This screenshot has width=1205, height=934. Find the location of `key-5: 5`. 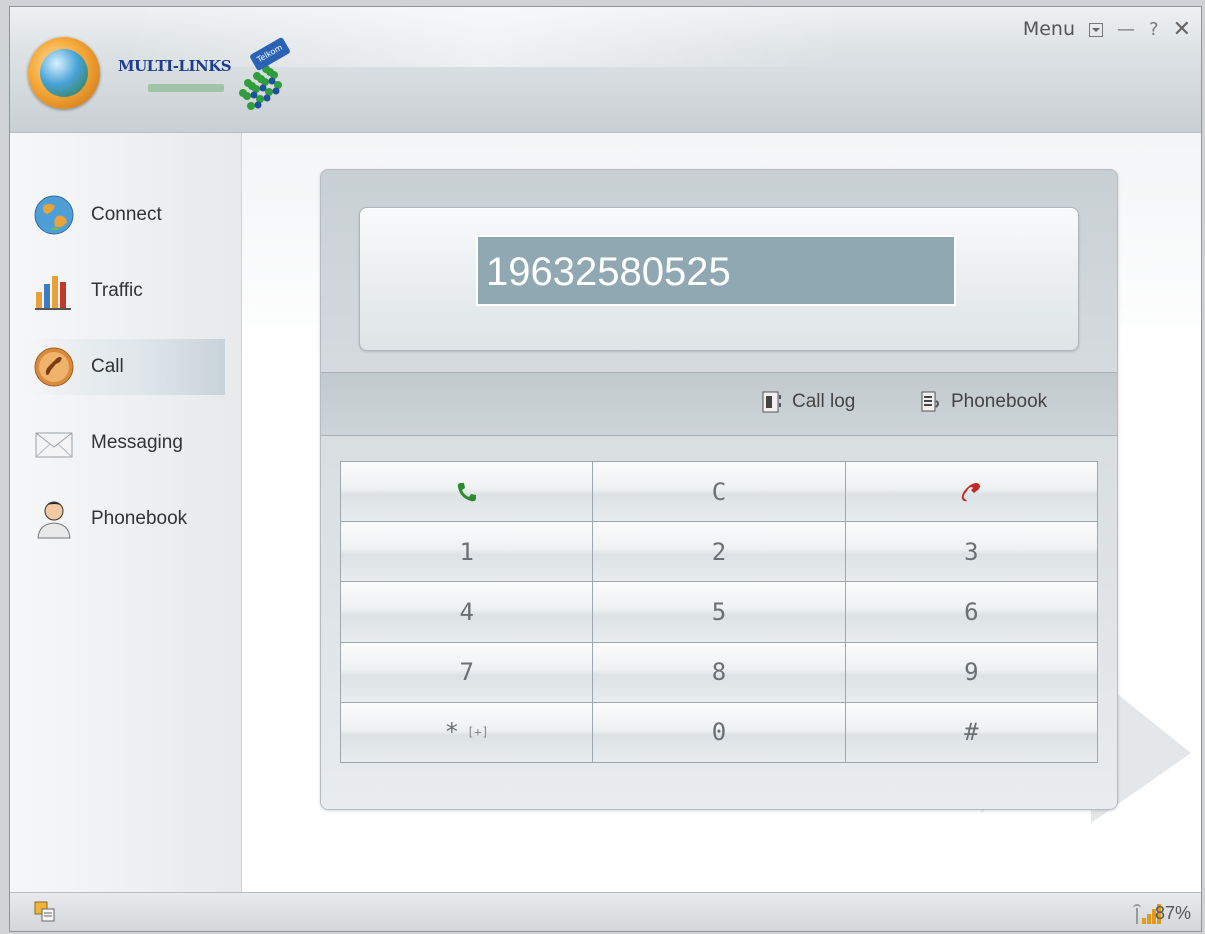

key-5: 5 is located at coordinates (719, 612).